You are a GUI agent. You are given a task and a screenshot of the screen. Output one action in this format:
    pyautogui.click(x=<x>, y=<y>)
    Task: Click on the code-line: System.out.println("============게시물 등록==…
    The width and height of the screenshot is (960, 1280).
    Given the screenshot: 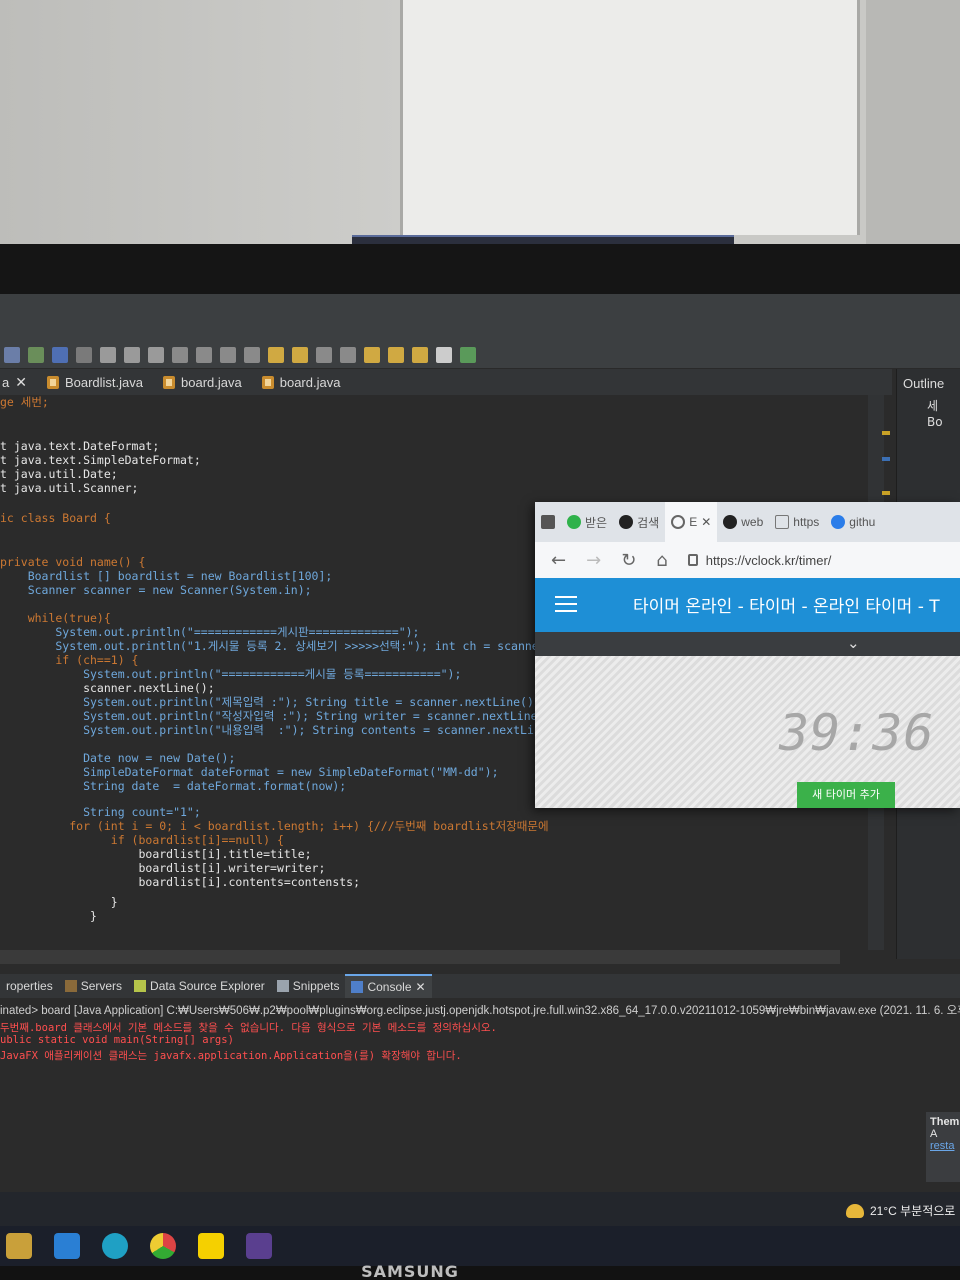 What is the action you would take?
    pyautogui.click(x=230, y=674)
    